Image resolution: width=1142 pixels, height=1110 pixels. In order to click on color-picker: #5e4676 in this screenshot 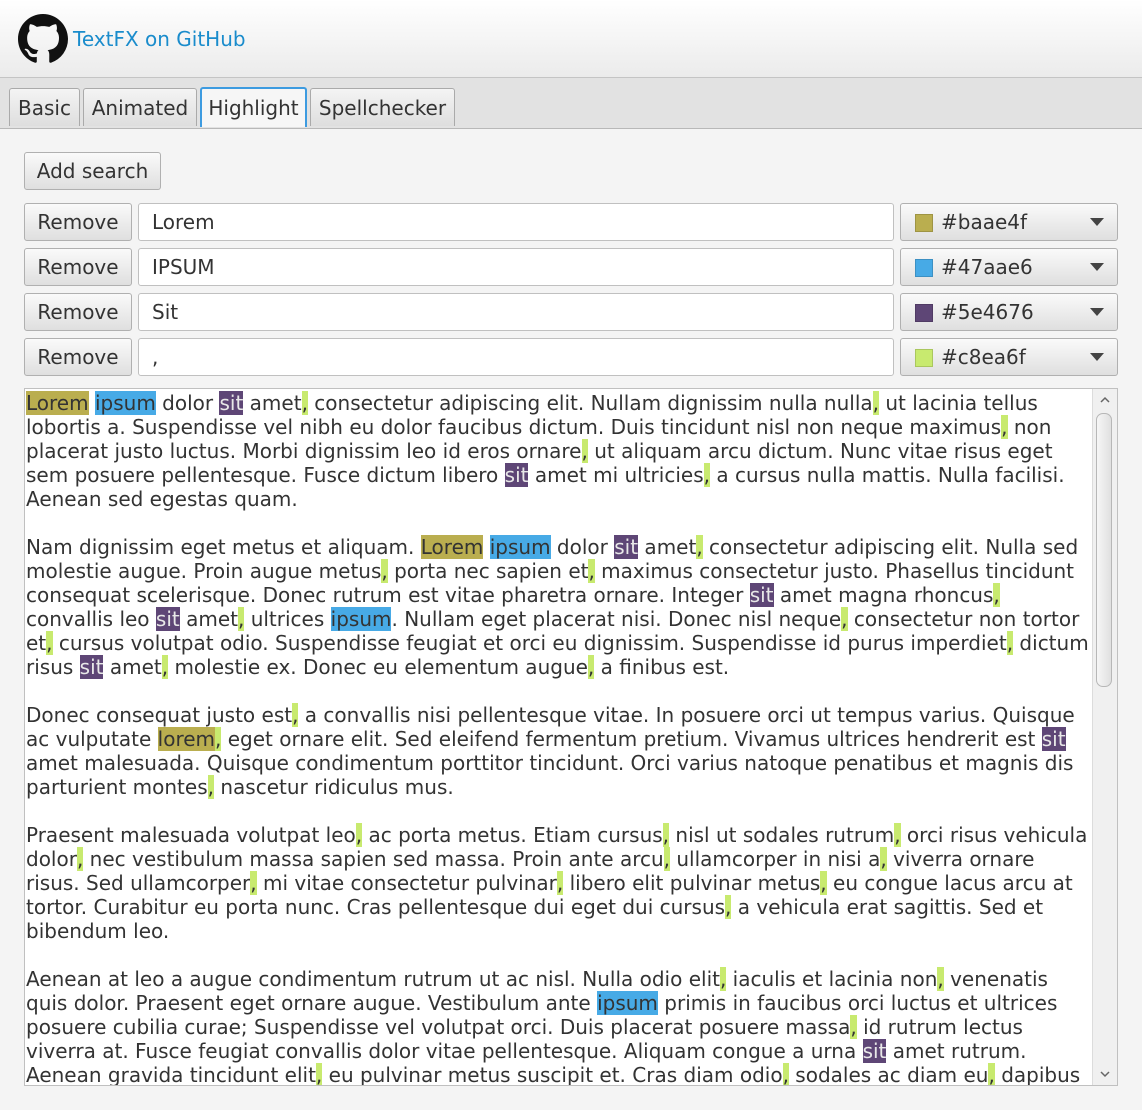, I will do `click(1009, 312)`.